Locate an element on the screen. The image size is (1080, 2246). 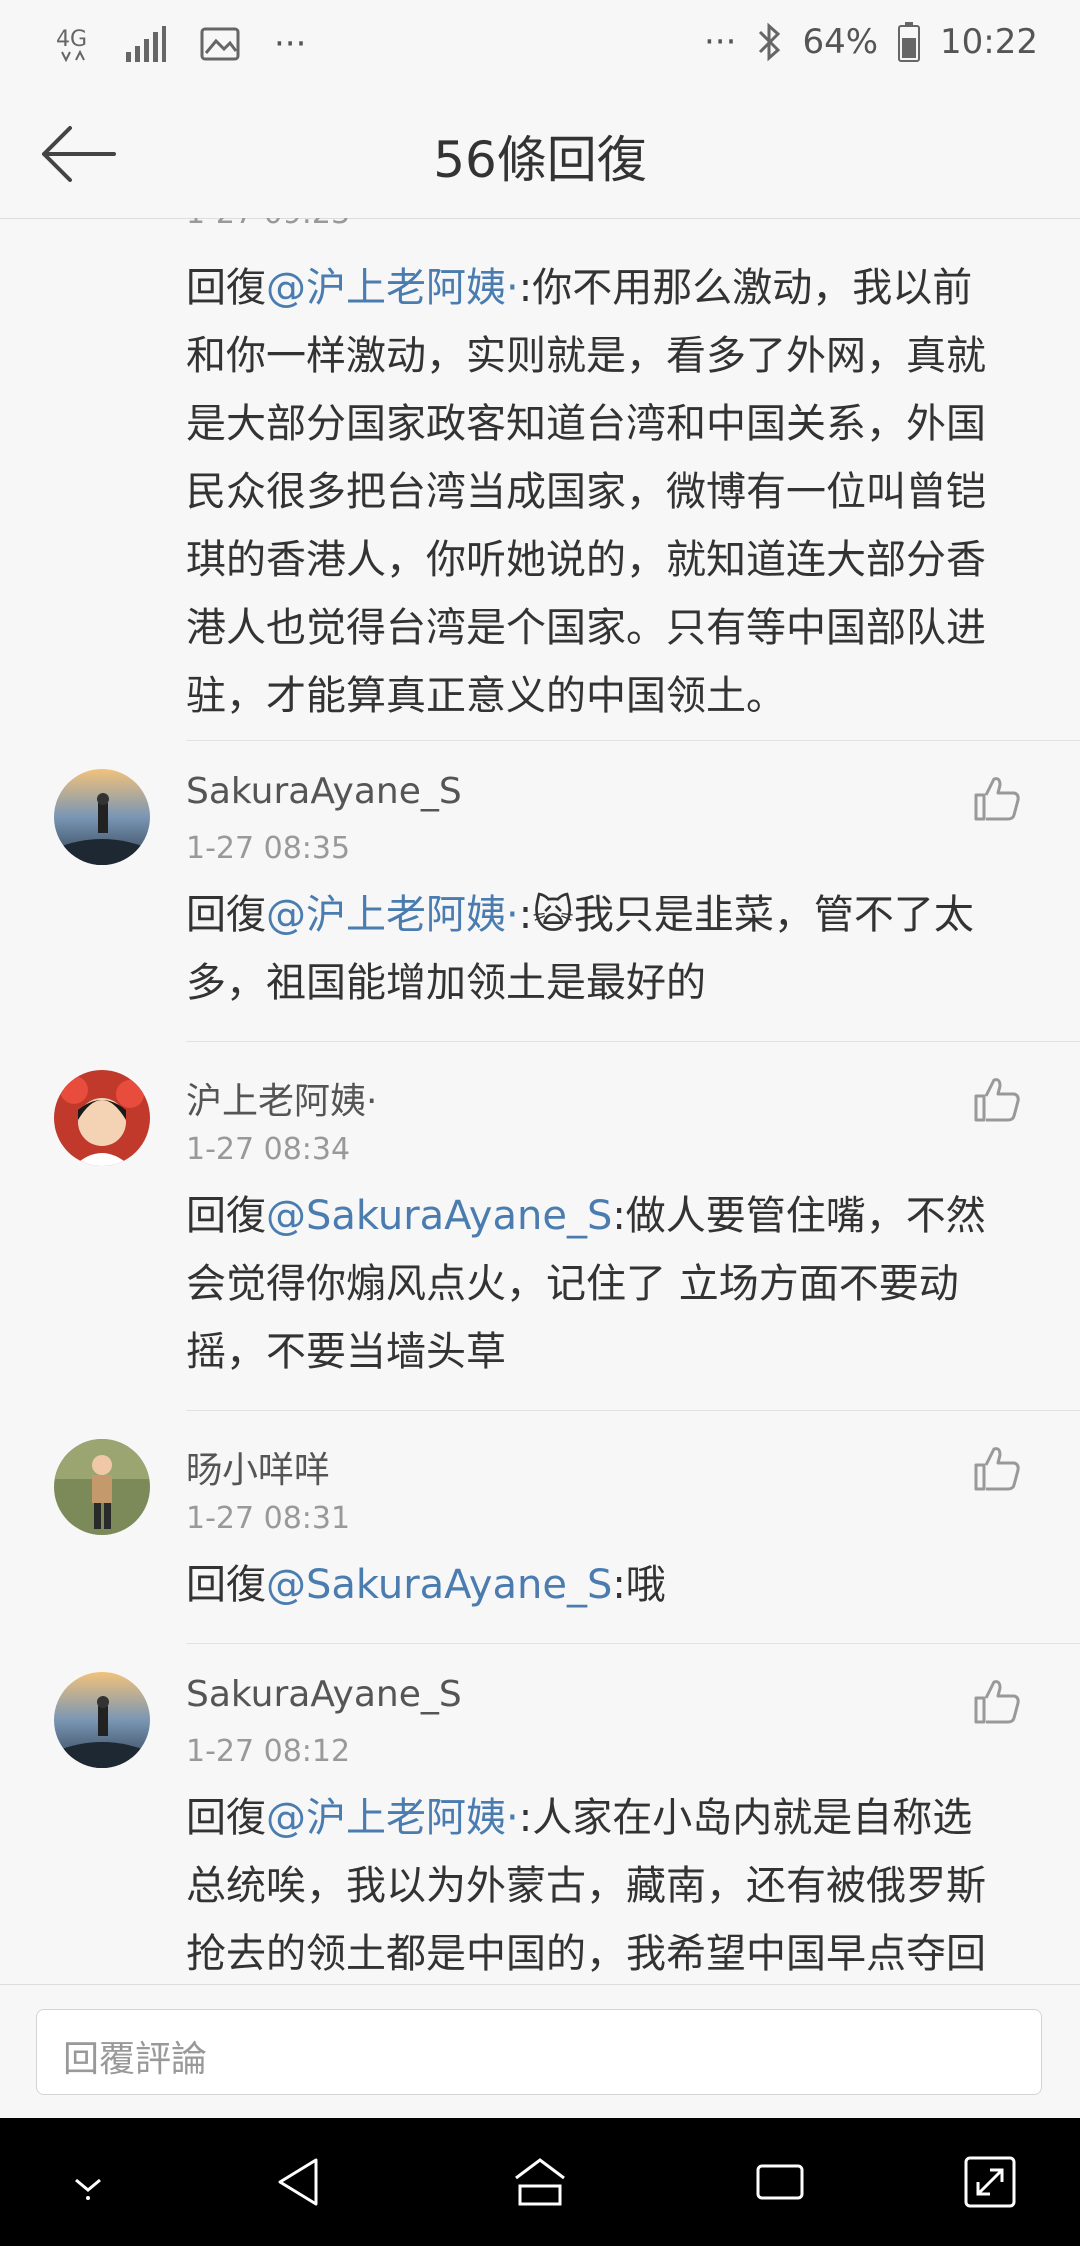
system-nav-bar is located at coordinates (540, 2182).